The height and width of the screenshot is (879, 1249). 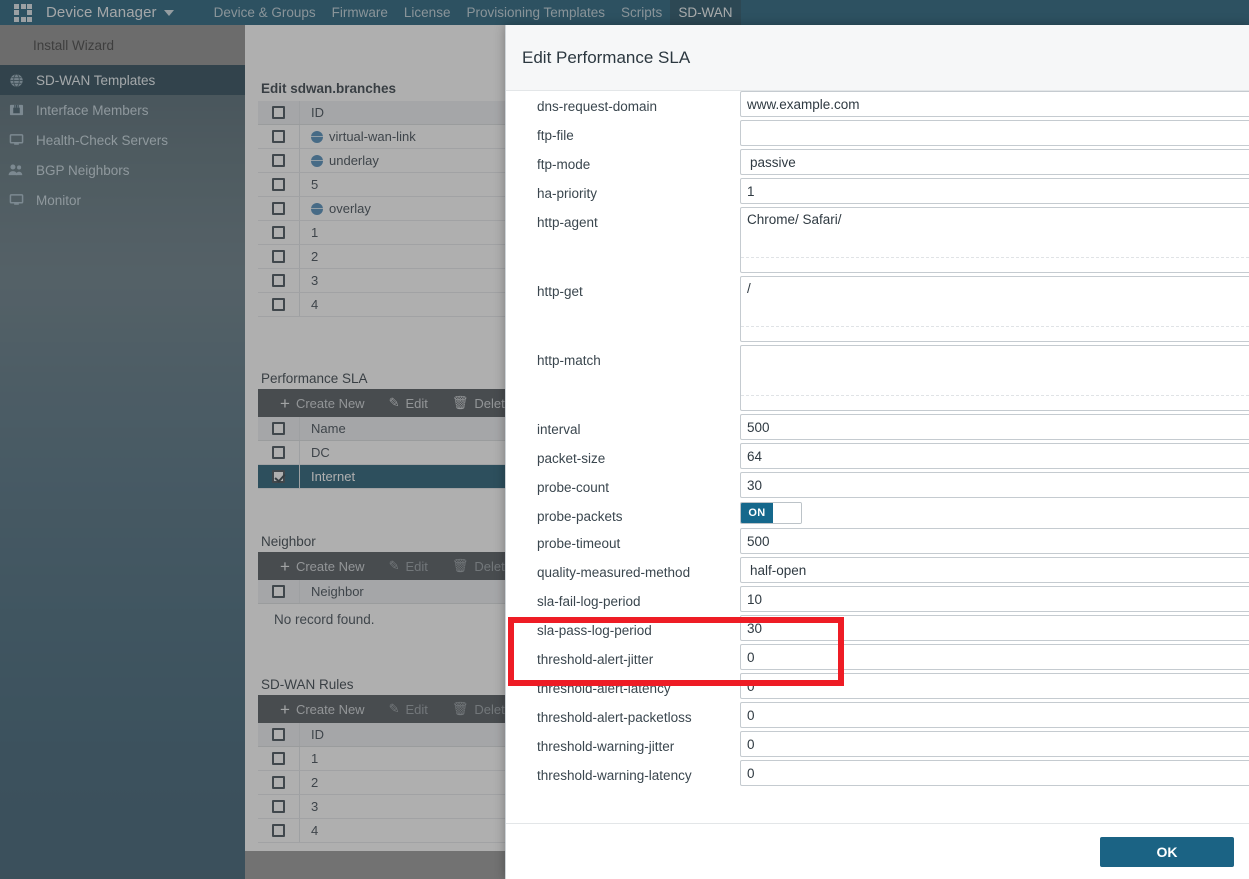 What do you see at coordinates (571, 458) in the screenshot?
I see `field-label-packet-size: packet-size` at bounding box center [571, 458].